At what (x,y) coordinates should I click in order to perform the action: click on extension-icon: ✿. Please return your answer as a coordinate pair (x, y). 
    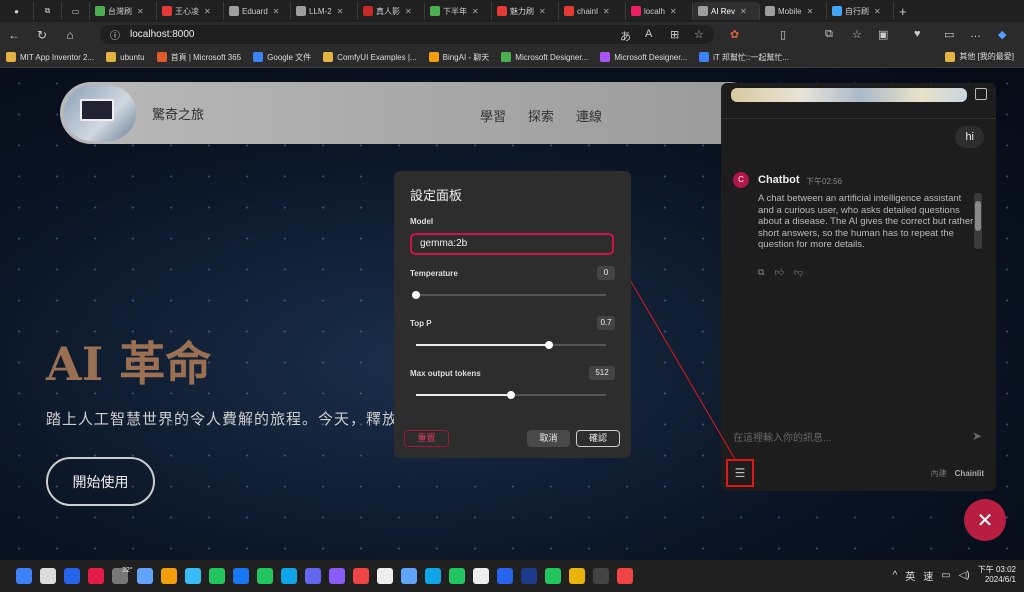
    Looking at the image, I should click on (734, 34).